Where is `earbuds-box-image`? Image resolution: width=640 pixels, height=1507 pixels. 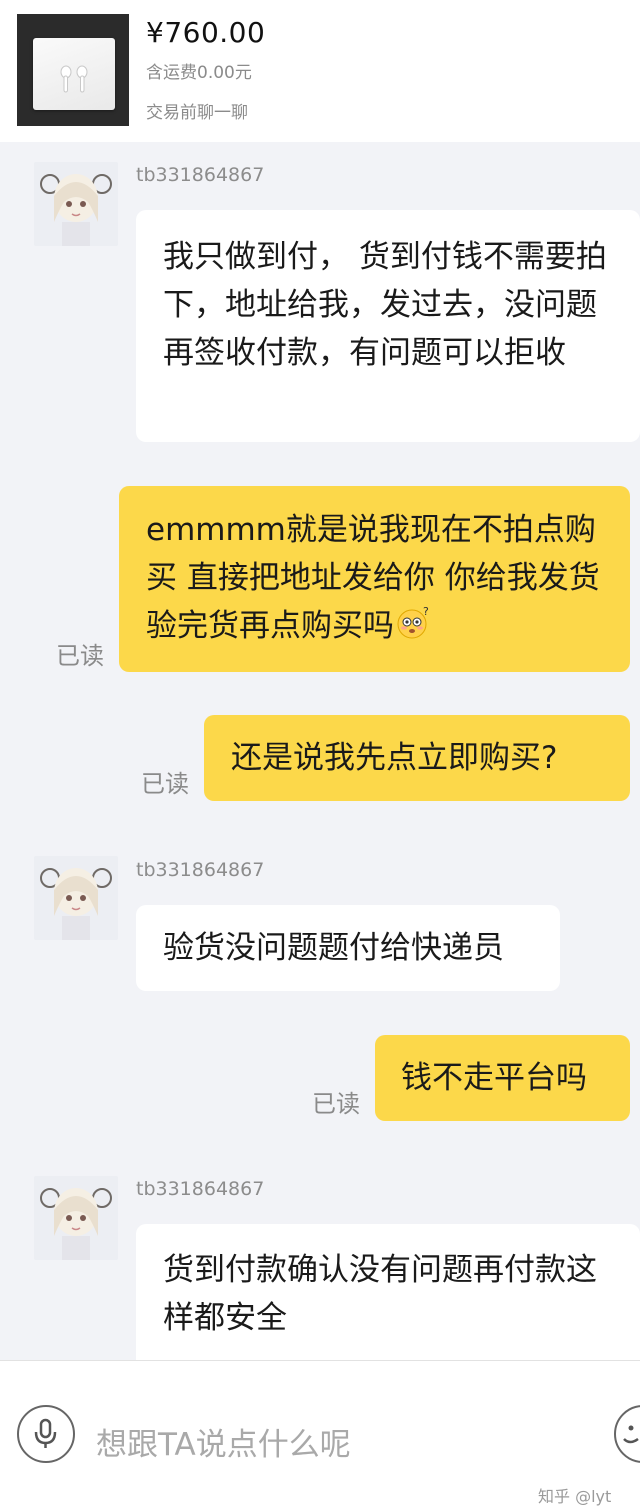
earbuds-box-image is located at coordinates (74, 74).